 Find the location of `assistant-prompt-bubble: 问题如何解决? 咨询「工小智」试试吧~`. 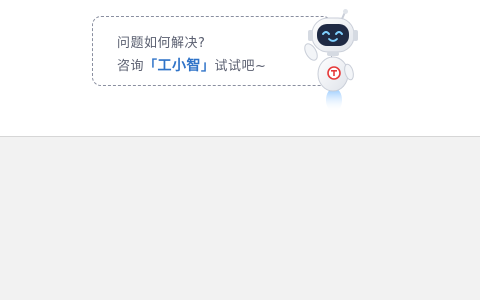

assistant-prompt-bubble: 问题如何解决? 咨询「工小智」试试吧~ is located at coordinates (212, 51).